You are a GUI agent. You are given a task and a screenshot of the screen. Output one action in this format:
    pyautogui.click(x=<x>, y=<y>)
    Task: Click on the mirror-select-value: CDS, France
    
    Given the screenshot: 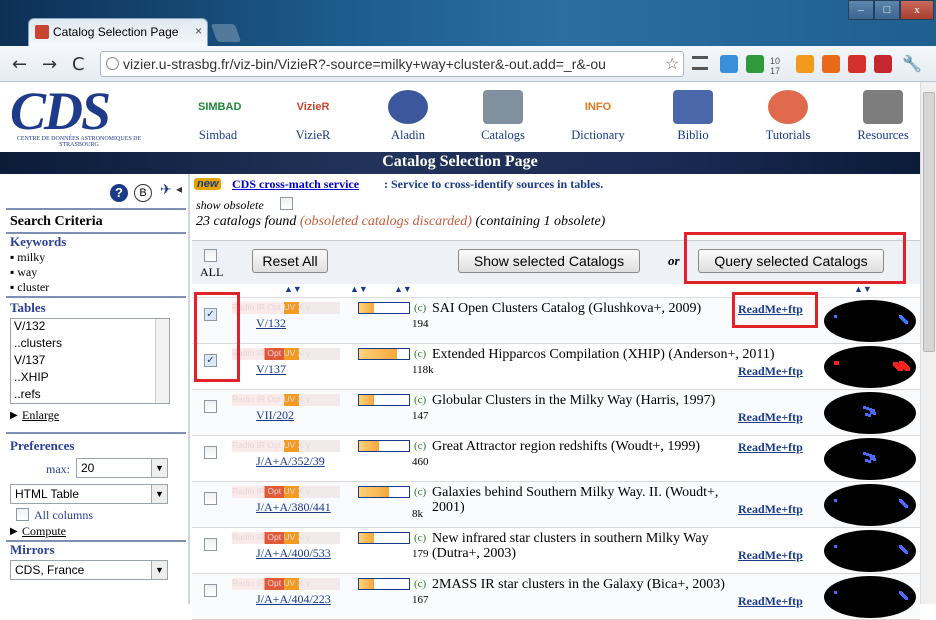 What is the action you would take?
    pyautogui.click(x=50, y=570)
    